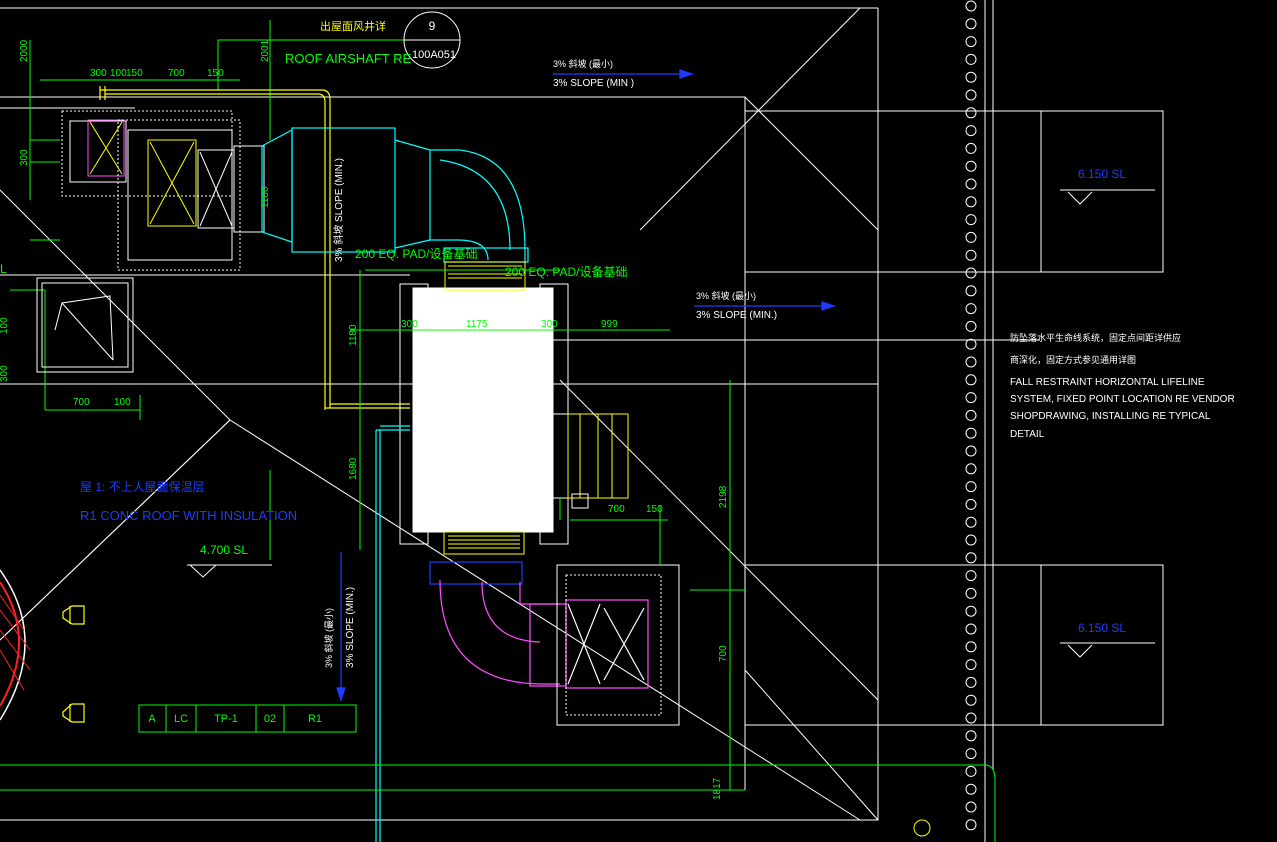 The width and height of the screenshot is (1277, 842). What do you see at coordinates (616, 509) in the screenshot?
I see `dim-700b: 700` at bounding box center [616, 509].